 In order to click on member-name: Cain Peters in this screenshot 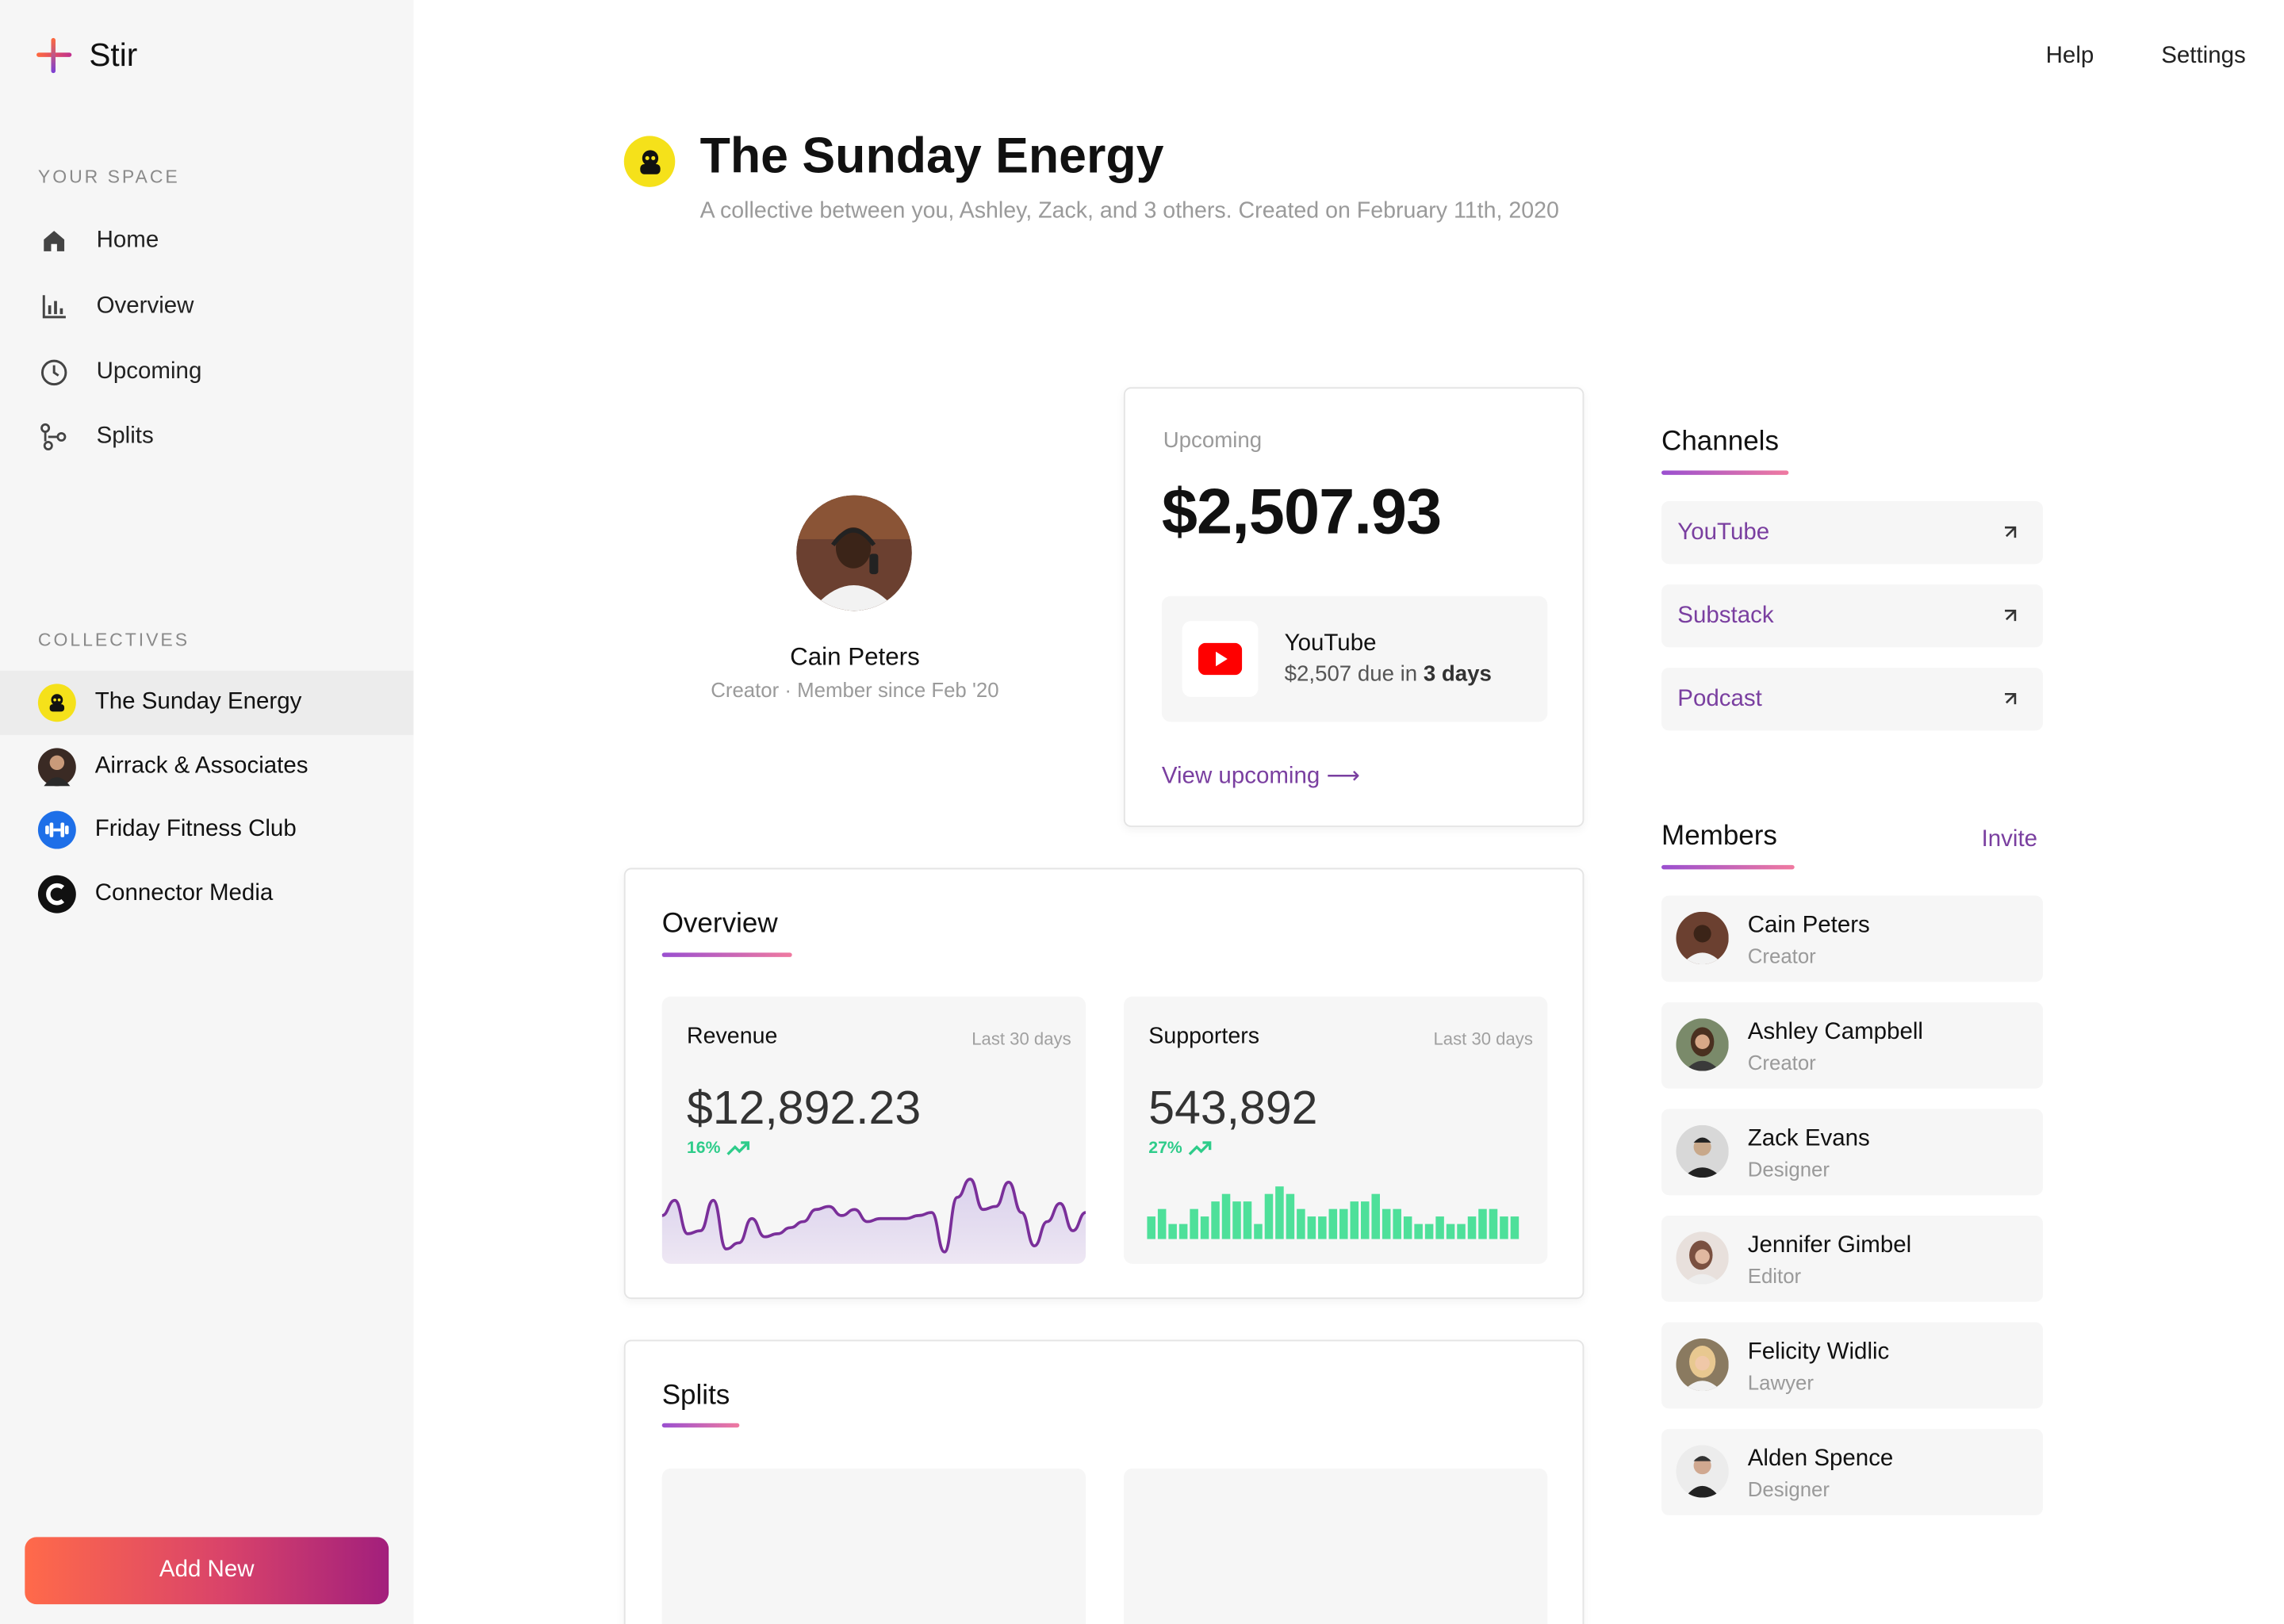, I will do `click(1808, 926)`.